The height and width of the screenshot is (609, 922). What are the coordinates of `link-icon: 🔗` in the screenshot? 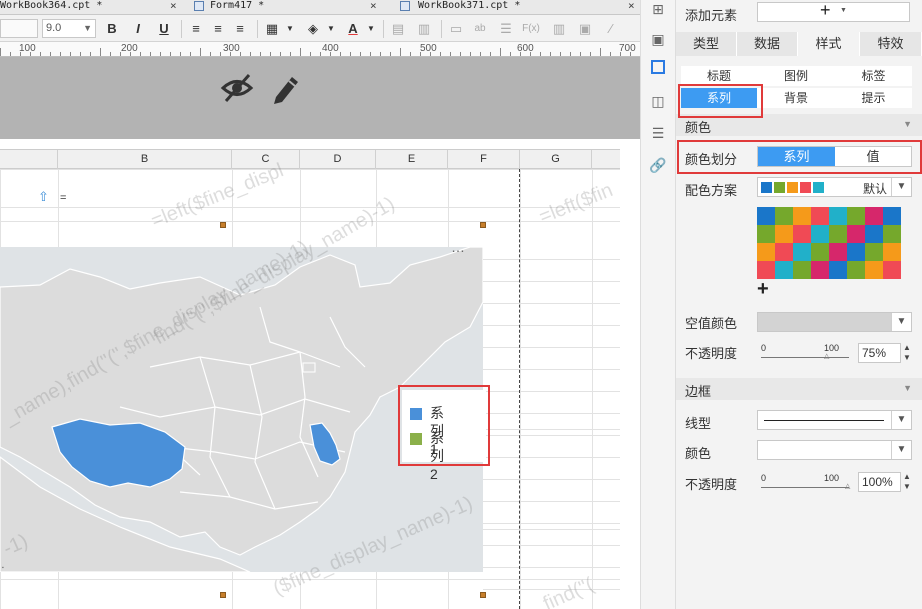 It's located at (658, 165).